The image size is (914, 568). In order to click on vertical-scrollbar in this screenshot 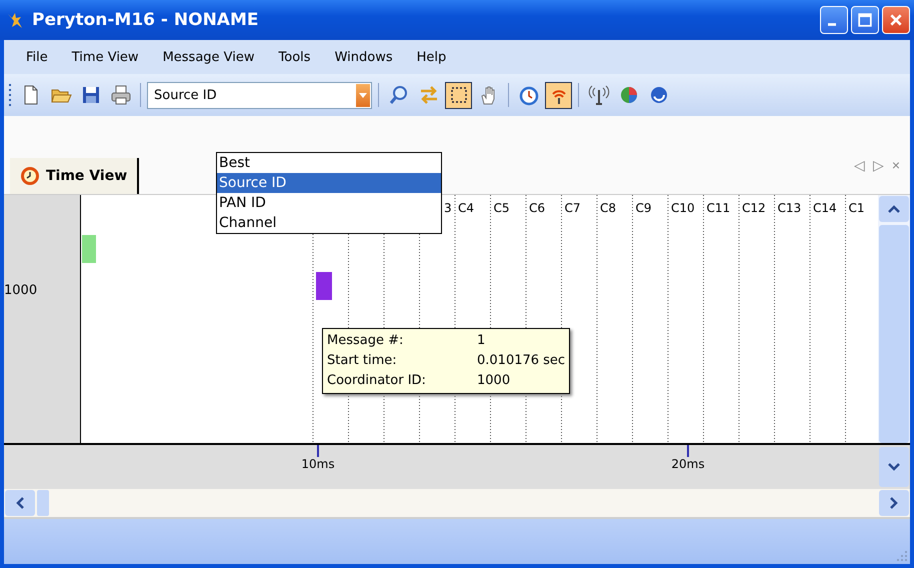, I will do `click(894, 319)`.